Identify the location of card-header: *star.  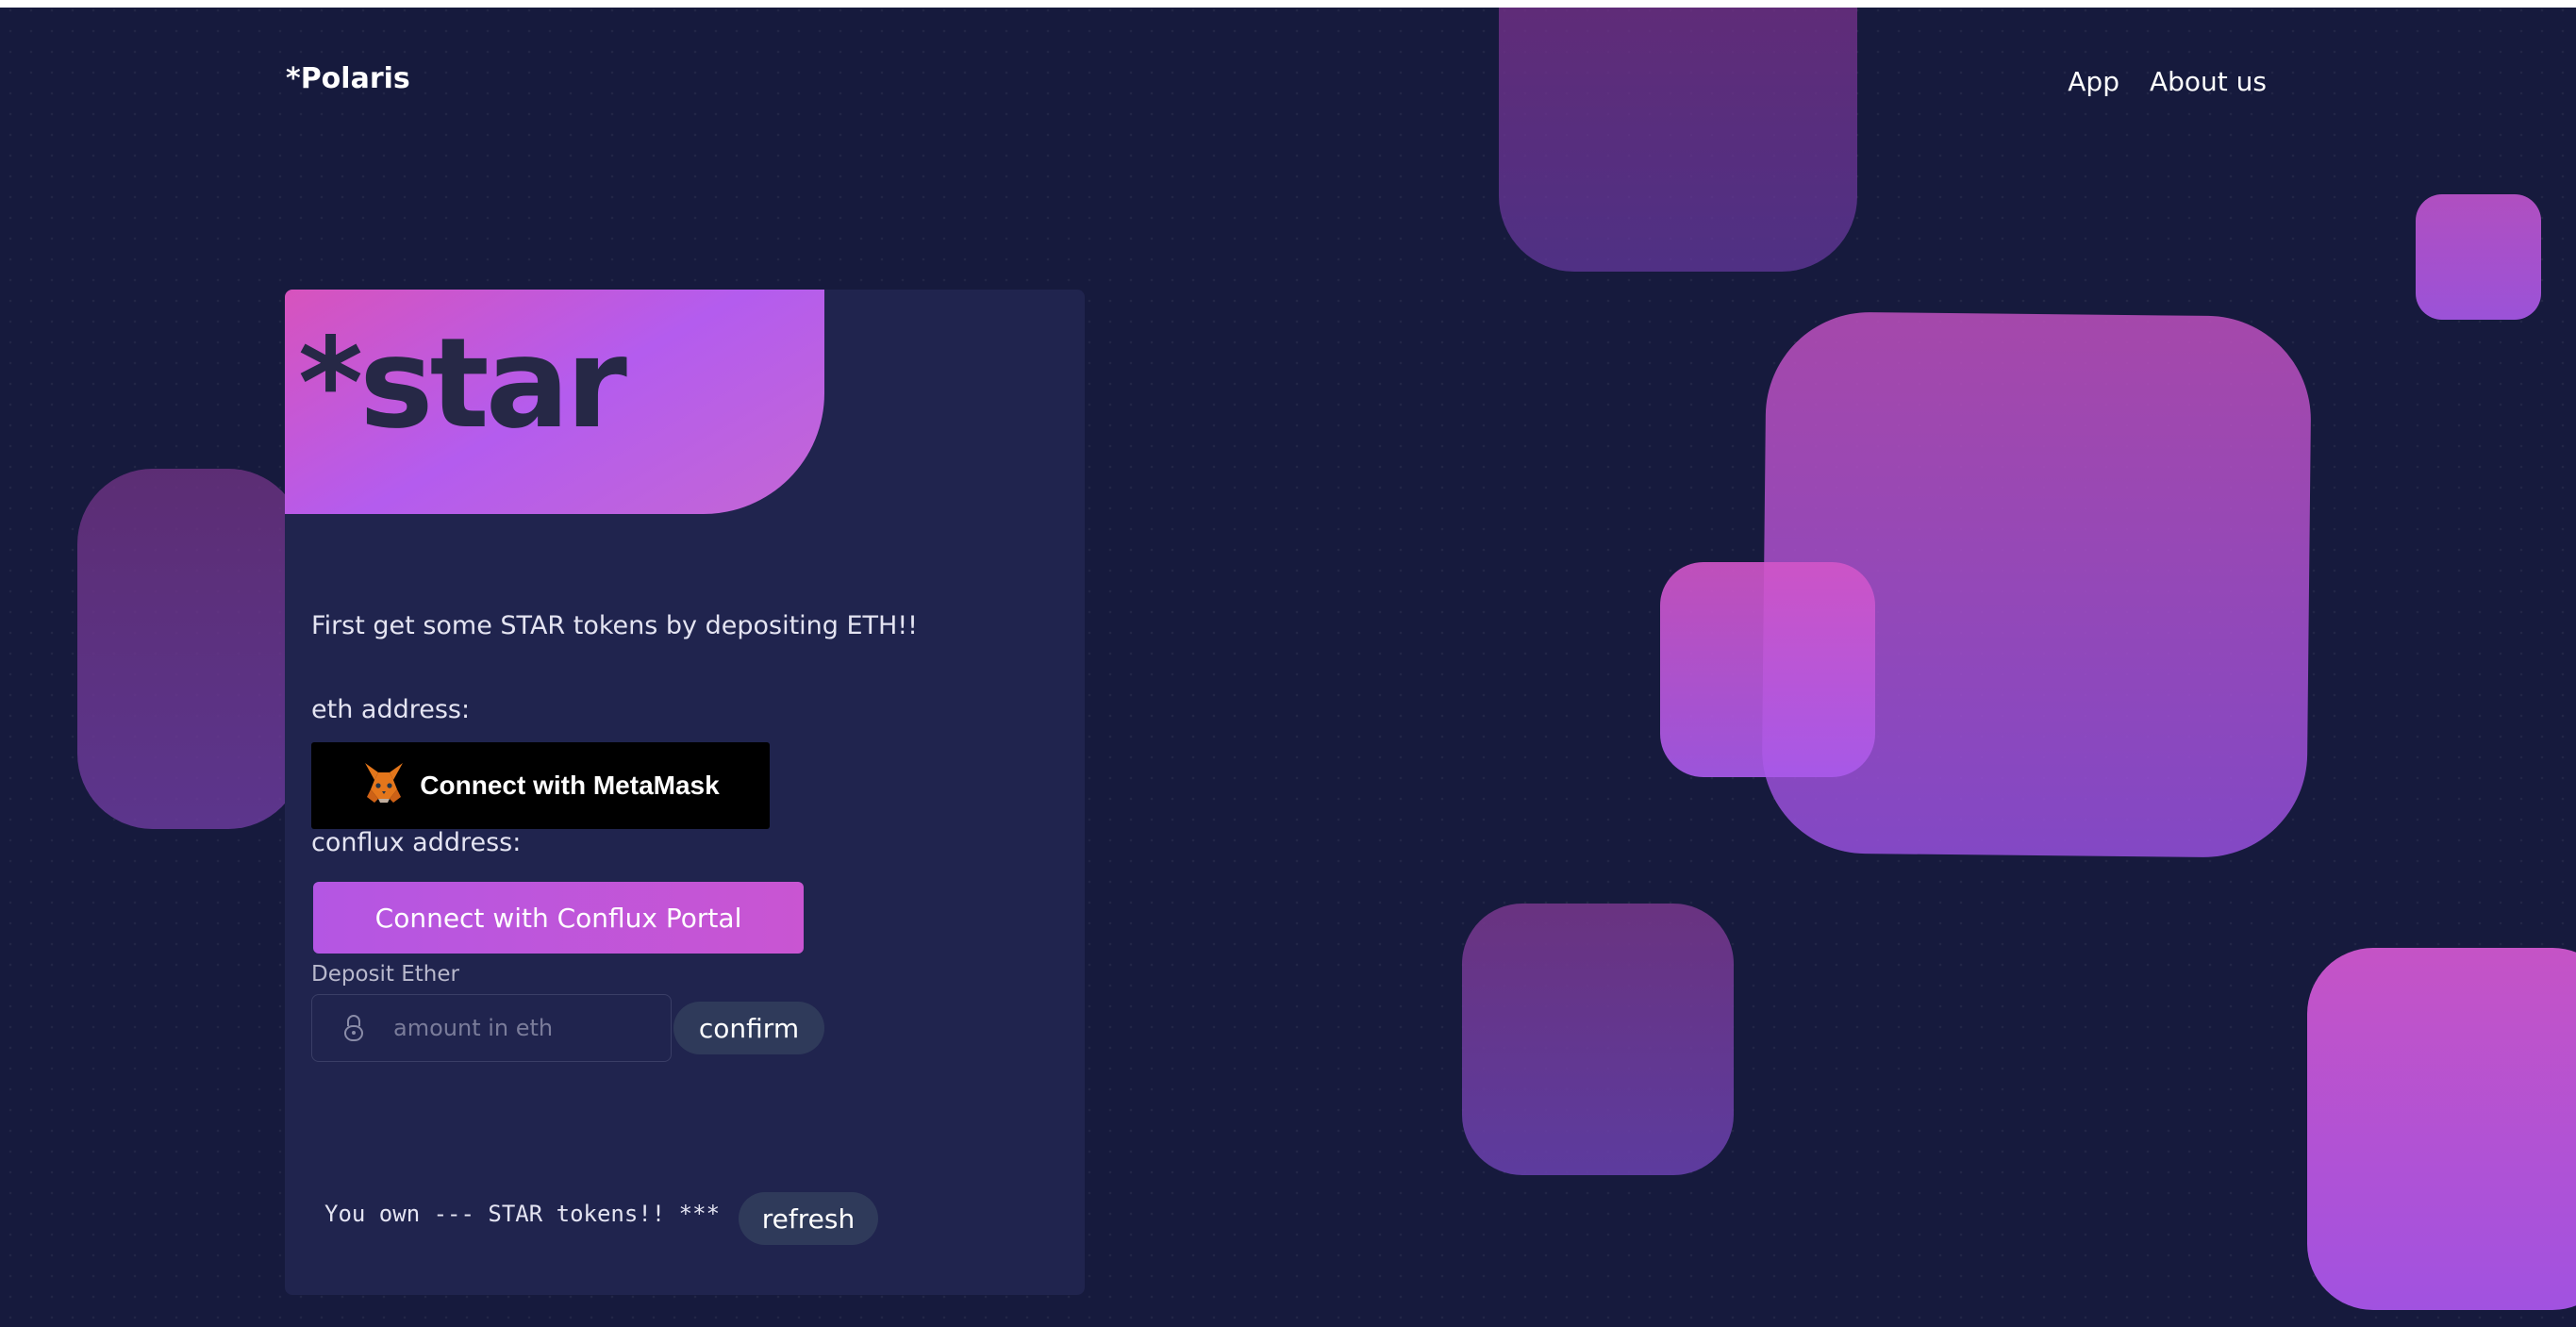
(555, 402).